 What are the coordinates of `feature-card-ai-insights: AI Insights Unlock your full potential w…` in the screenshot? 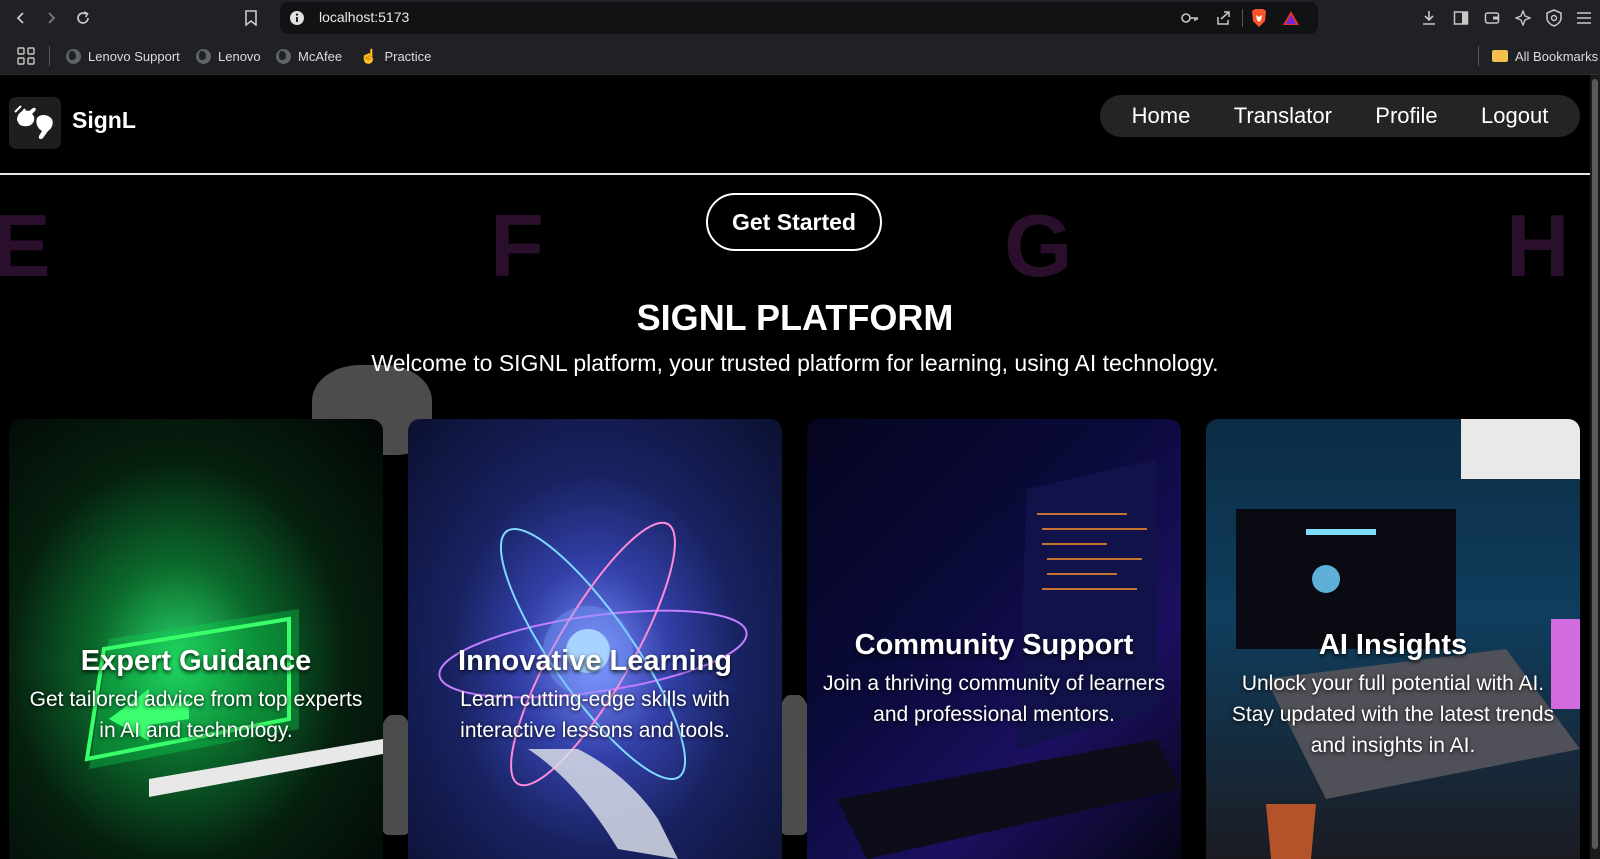 It's located at (1393, 639).